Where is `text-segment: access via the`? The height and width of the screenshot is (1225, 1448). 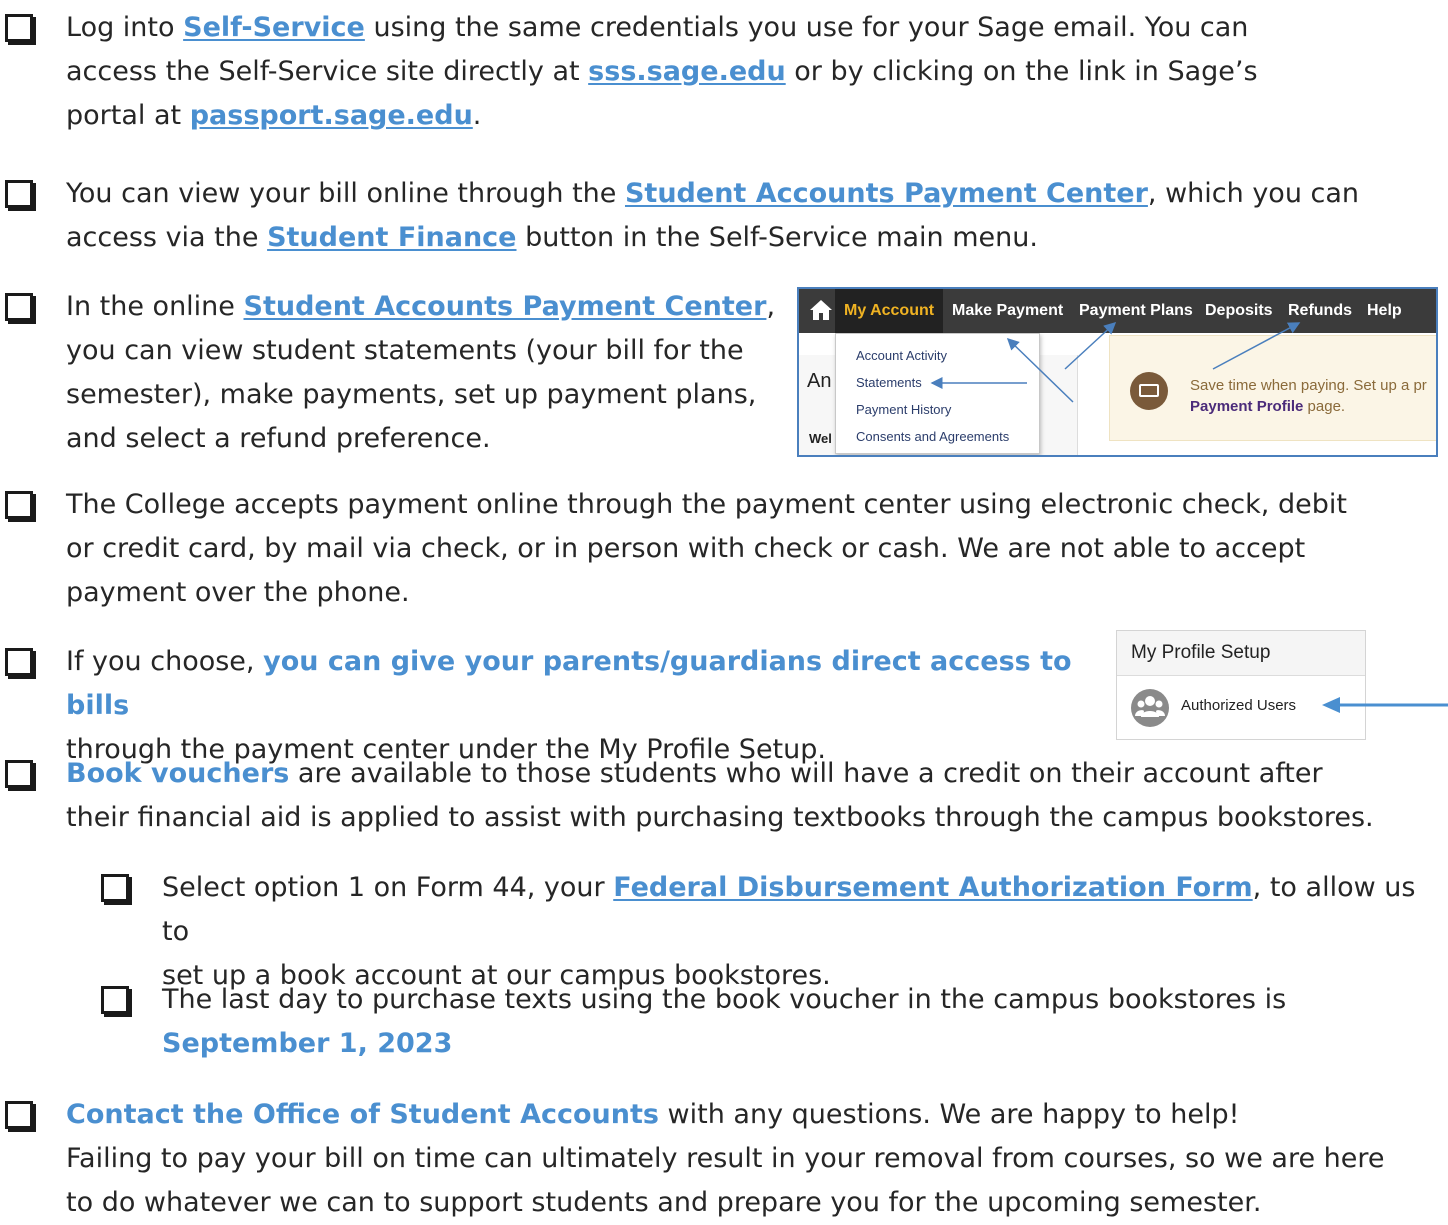 text-segment: access via the is located at coordinates (167, 237).